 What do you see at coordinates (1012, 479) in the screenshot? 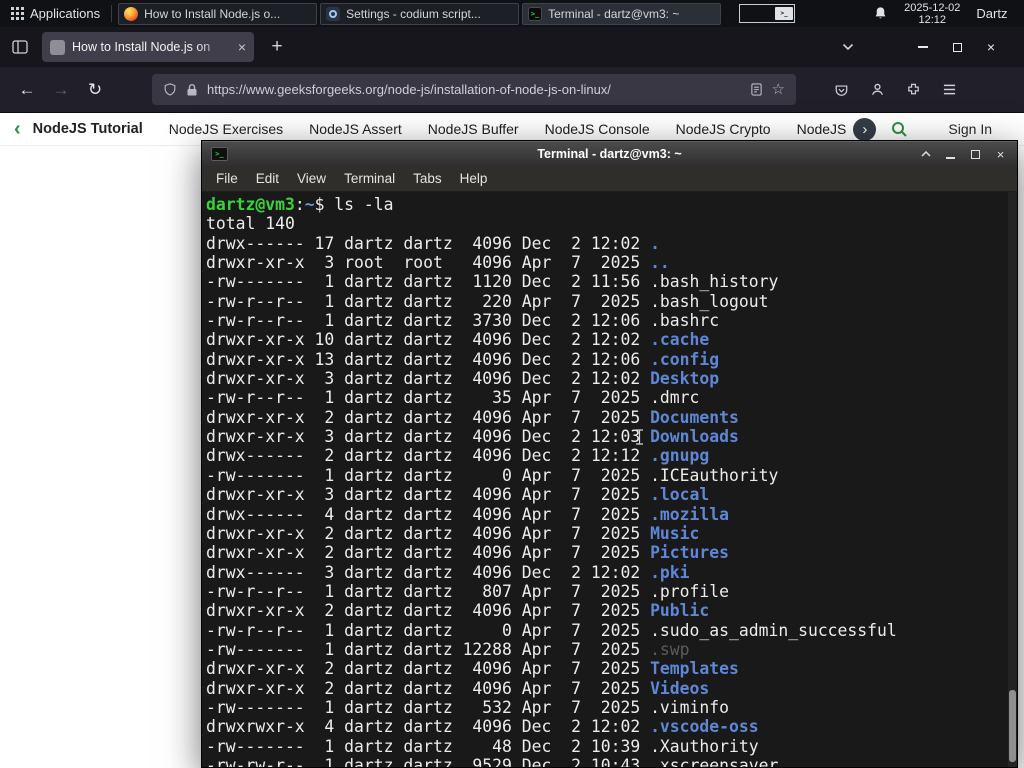
I see `terminal-scrollbar` at bounding box center [1012, 479].